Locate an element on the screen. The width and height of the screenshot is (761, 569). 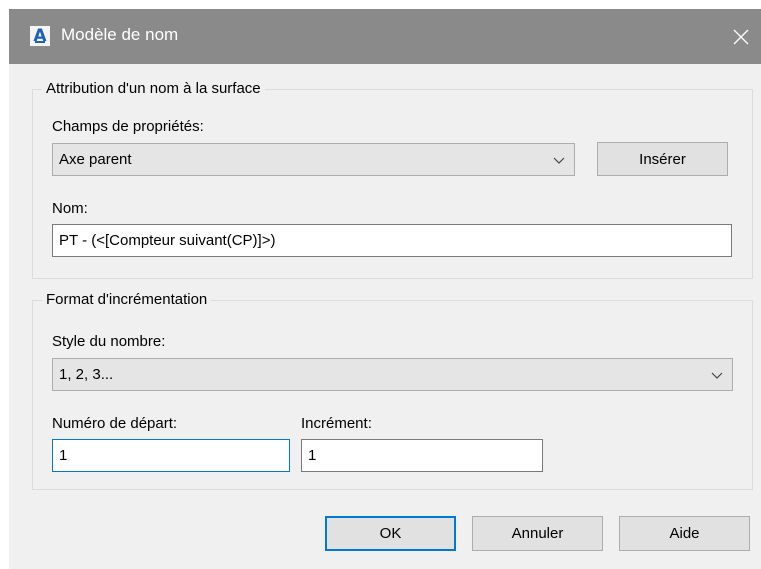
name-input: PT - (<[Compteur suivant(CP)]>) is located at coordinates (392, 240).